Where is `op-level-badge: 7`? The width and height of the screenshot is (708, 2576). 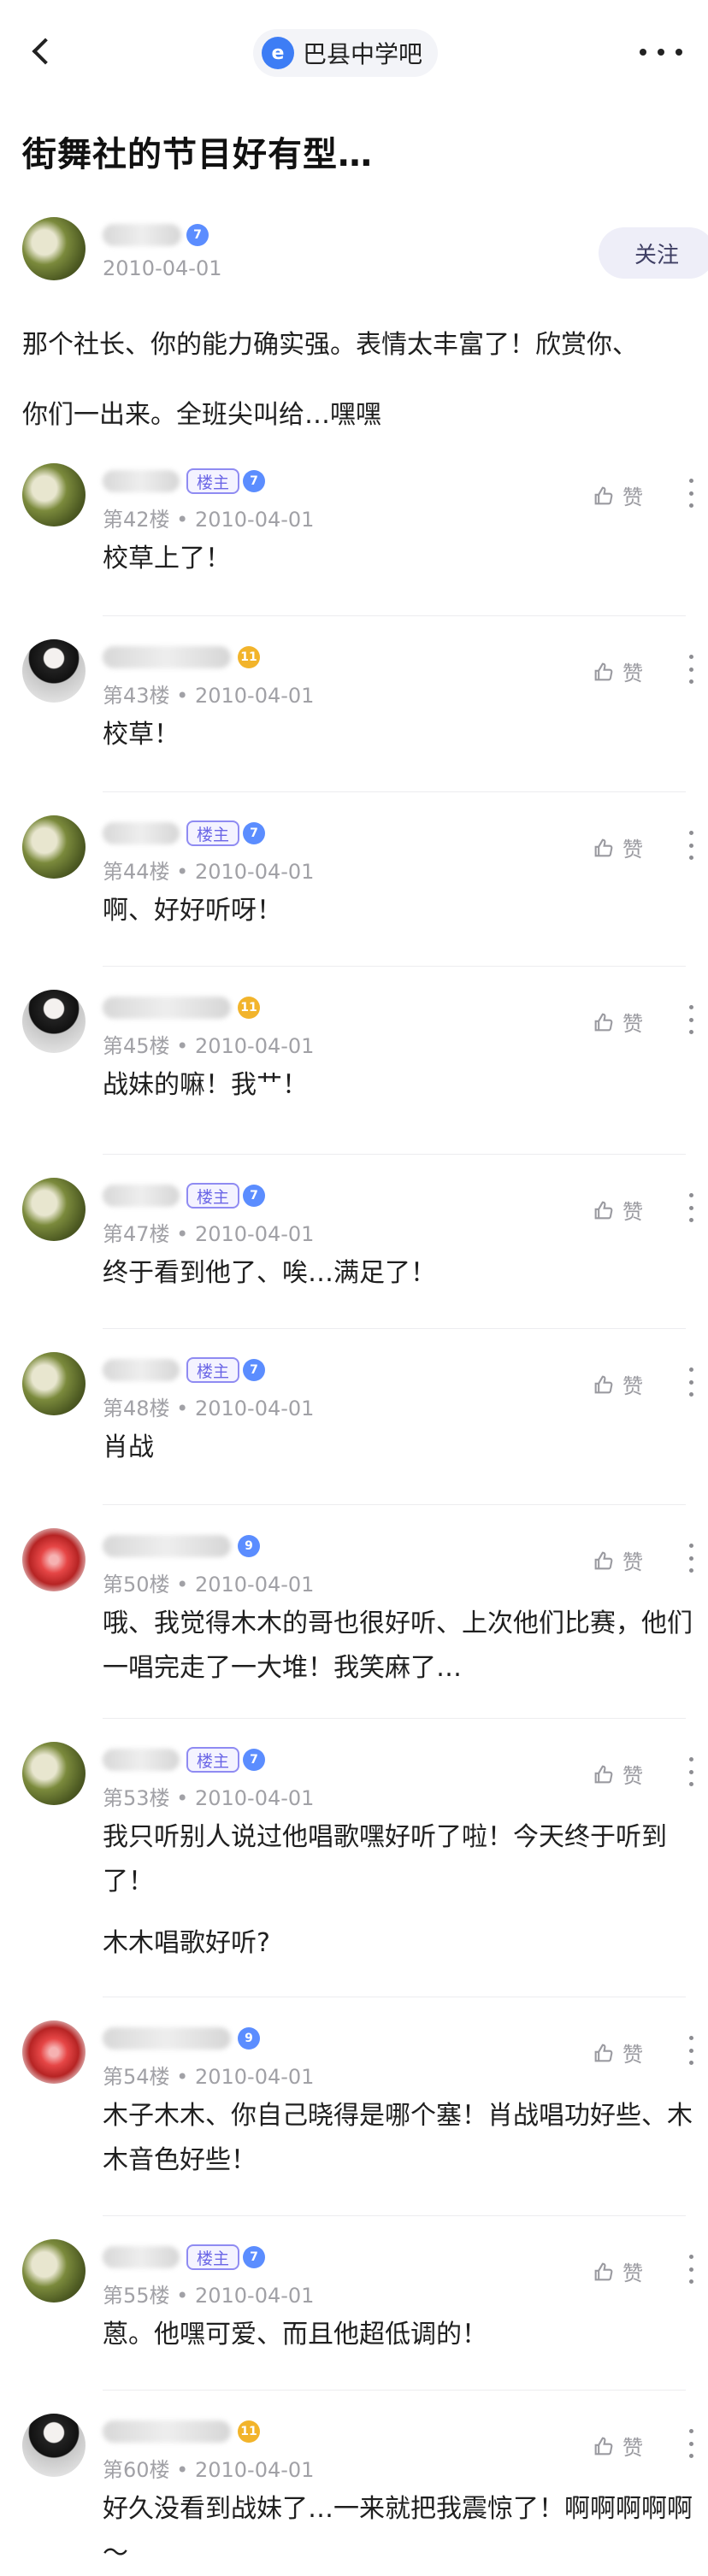
op-level-badge: 7 is located at coordinates (197, 235).